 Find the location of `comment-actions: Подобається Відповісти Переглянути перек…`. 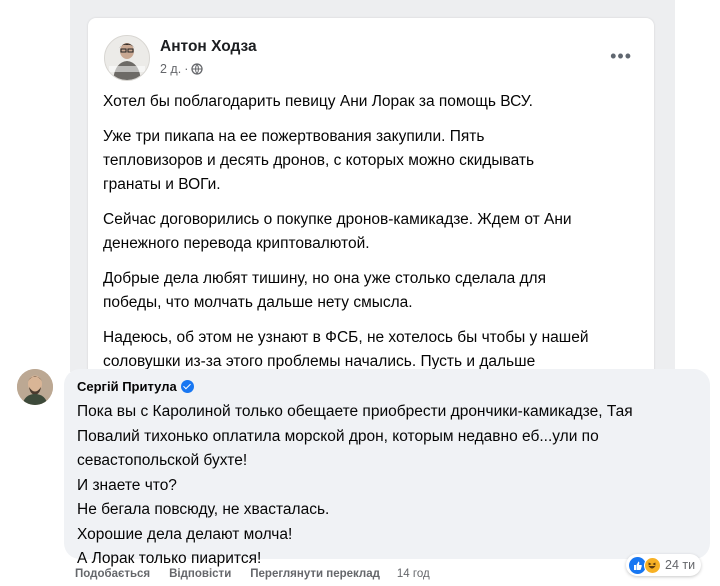

comment-actions: Подобається Відповісти Переглянути перек… is located at coordinates (252, 574).